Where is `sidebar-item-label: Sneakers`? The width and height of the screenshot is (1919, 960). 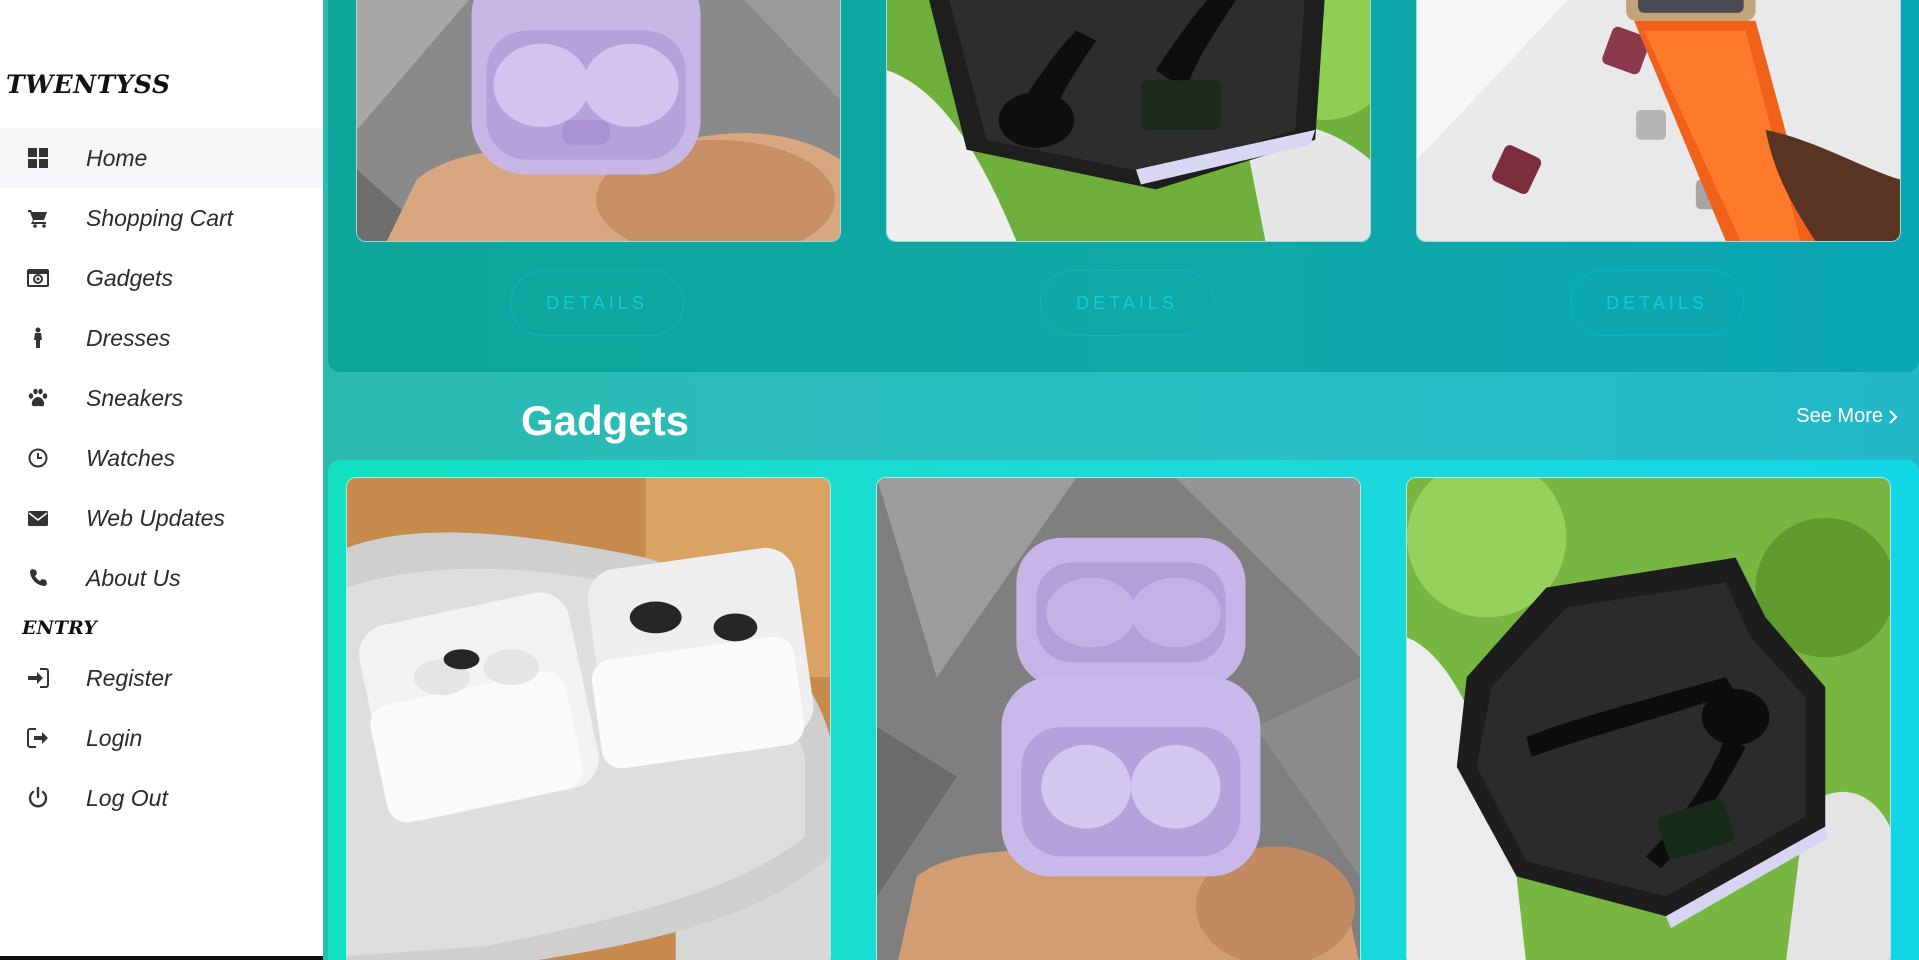 sidebar-item-label: Sneakers is located at coordinates (135, 397).